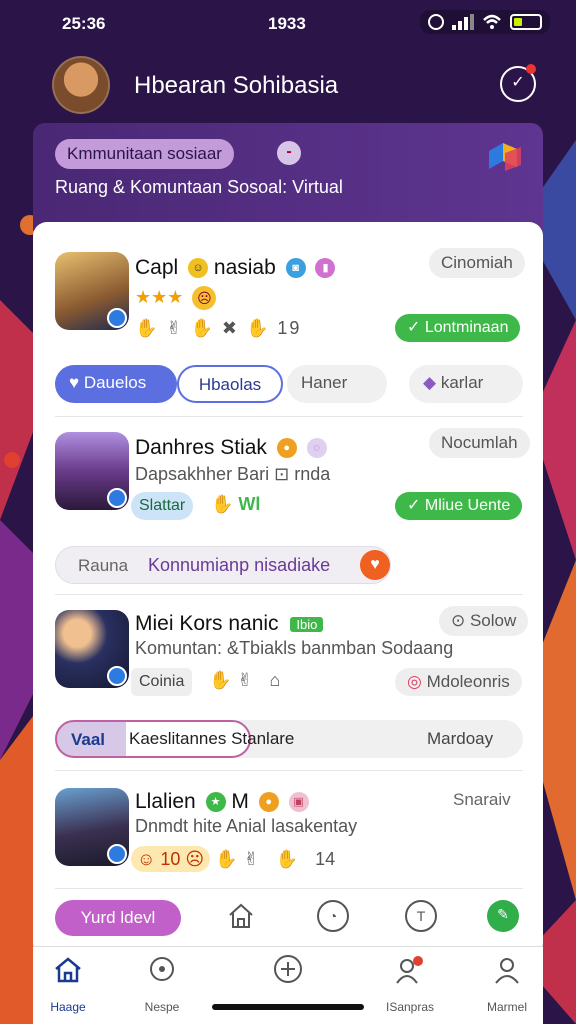 The width and height of the screenshot is (576, 1024). I want to click on home-indicator, so click(288, 1007).